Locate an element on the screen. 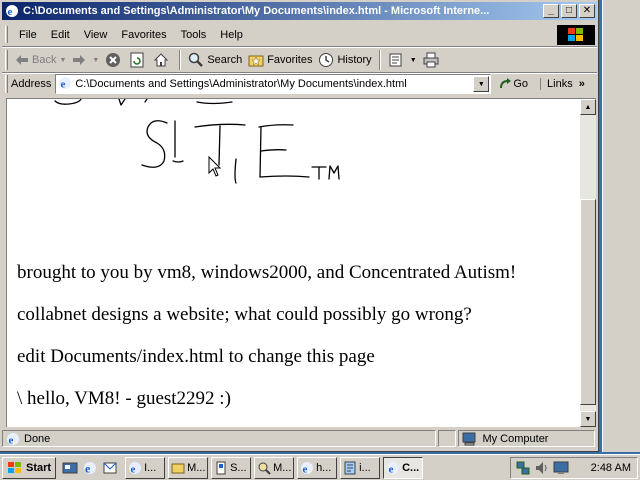  favorites-icon is located at coordinates (256, 61).